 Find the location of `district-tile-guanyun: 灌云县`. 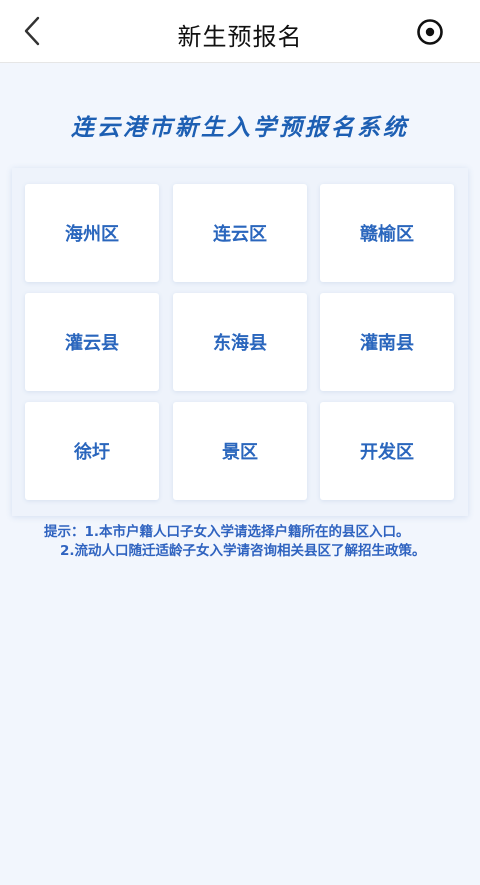

district-tile-guanyun: 灌云县 is located at coordinates (92, 342).